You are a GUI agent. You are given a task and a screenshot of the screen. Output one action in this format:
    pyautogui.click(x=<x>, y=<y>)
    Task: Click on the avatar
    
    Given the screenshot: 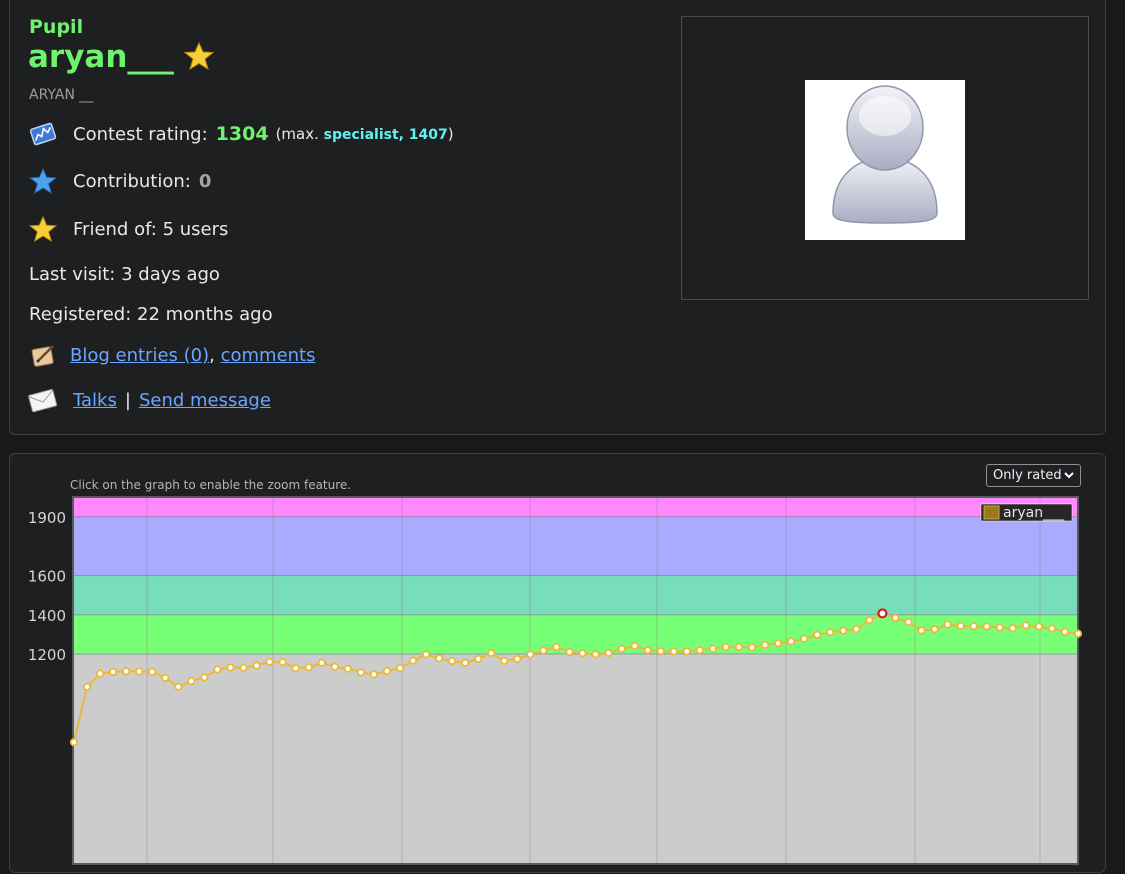 What is the action you would take?
    pyautogui.click(x=885, y=160)
    